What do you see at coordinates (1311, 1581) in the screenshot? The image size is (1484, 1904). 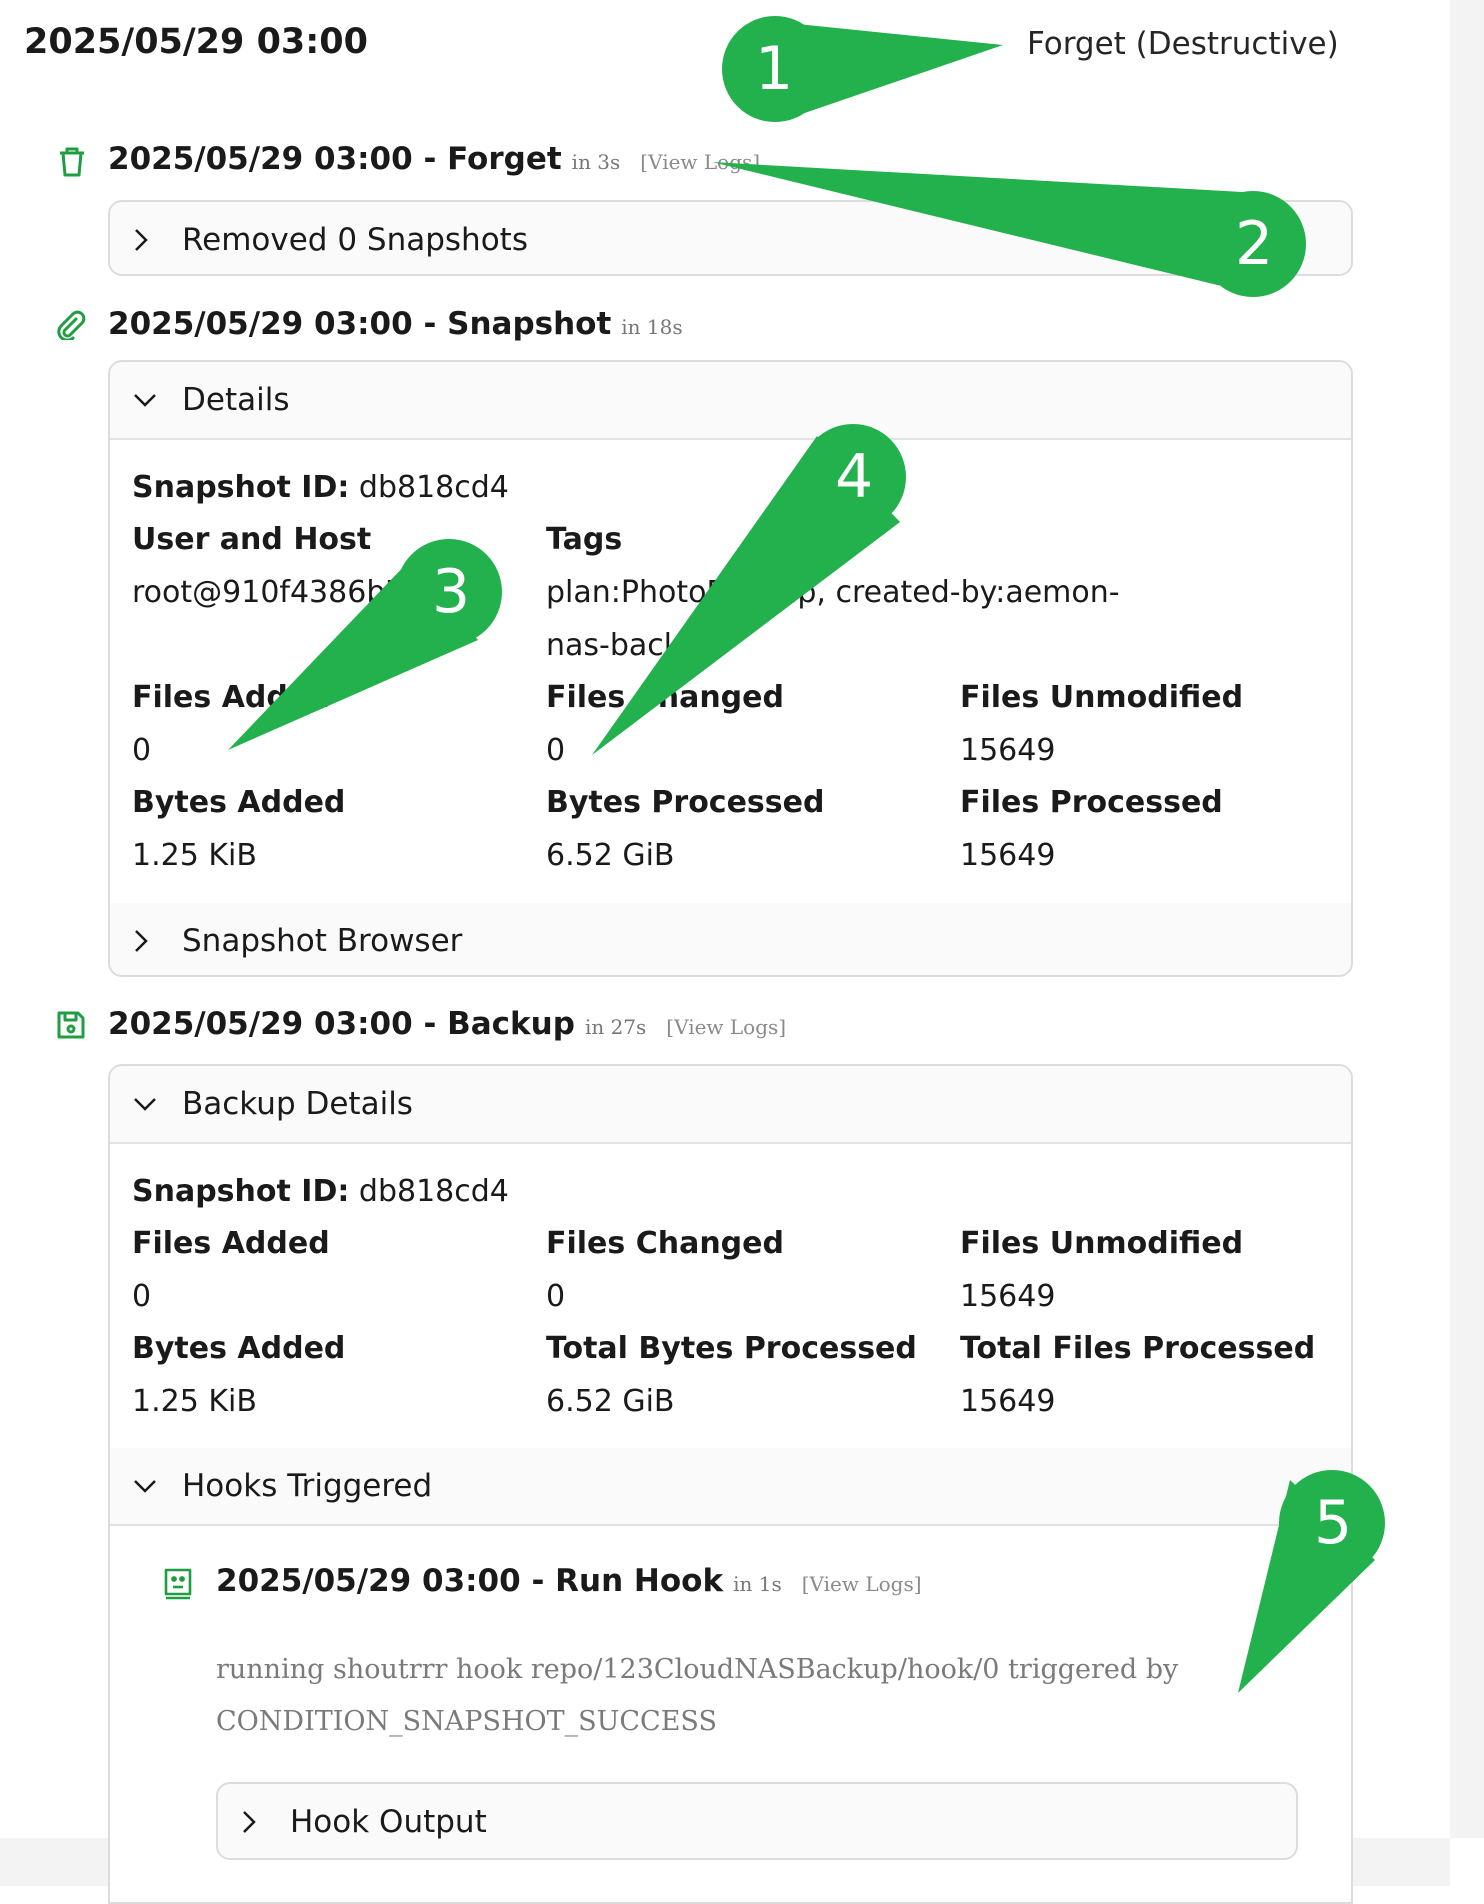 I see `callout-5-marker` at bounding box center [1311, 1581].